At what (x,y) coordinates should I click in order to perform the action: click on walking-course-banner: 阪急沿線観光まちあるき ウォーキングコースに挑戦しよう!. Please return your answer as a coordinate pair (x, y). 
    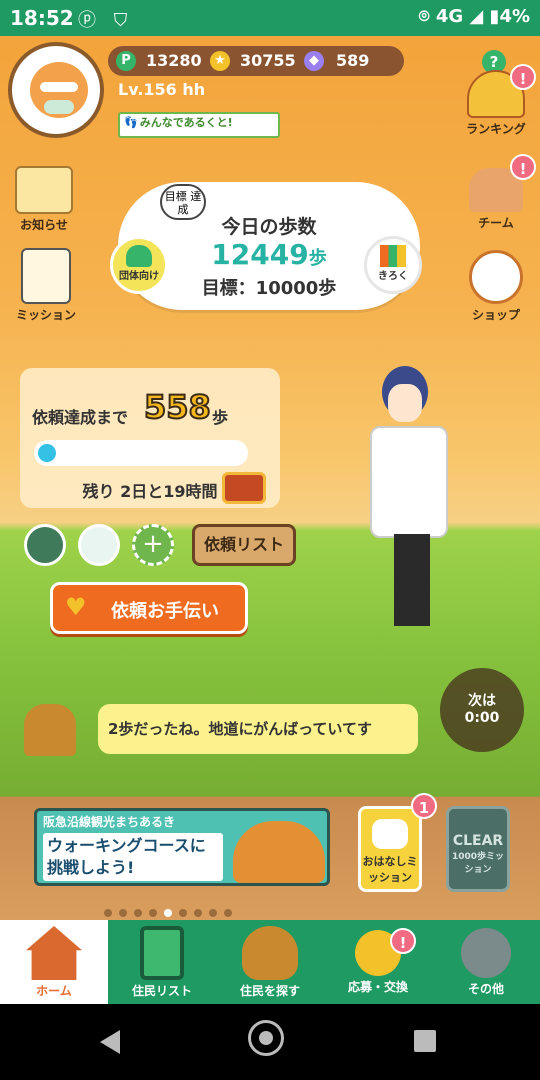
    Looking at the image, I should click on (182, 847).